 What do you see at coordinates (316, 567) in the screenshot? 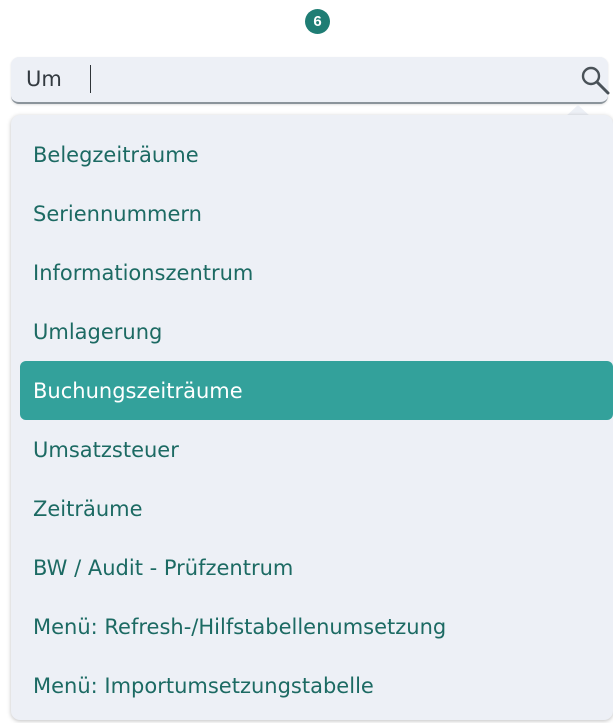
I see `result-item: BW / Audit - Prüfzentrum` at bounding box center [316, 567].